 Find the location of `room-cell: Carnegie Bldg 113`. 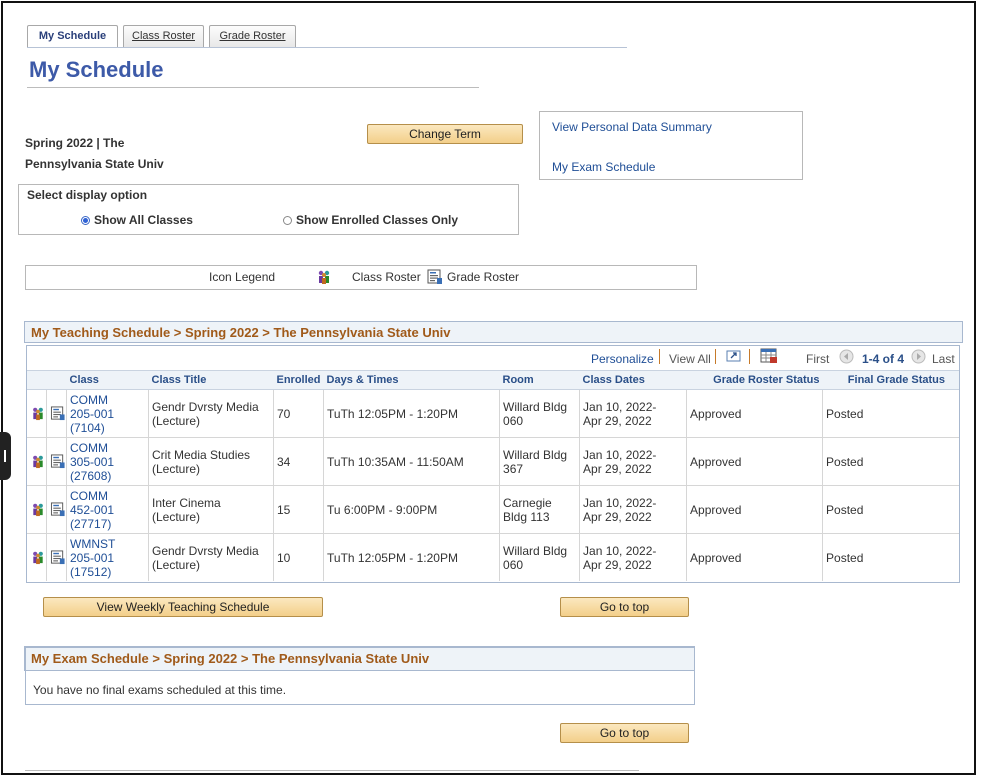

room-cell: Carnegie Bldg 113 is located at coordinates (540, 509).